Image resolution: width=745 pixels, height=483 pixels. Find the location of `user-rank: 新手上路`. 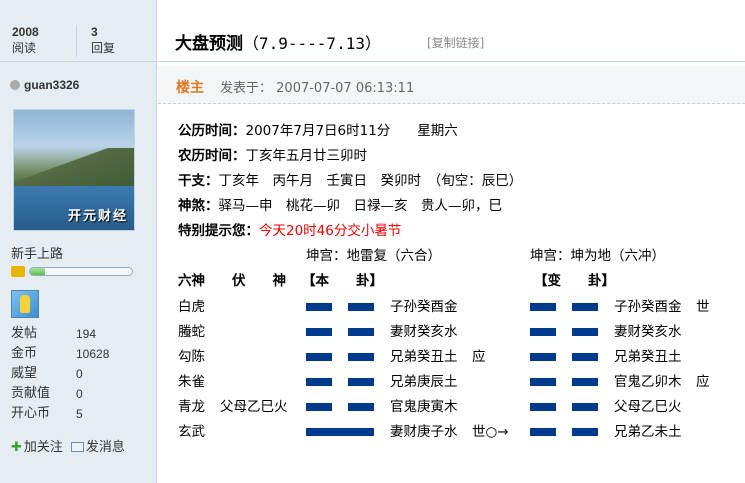

user-rank: 新手上路 is located at coordinates (37, 254).